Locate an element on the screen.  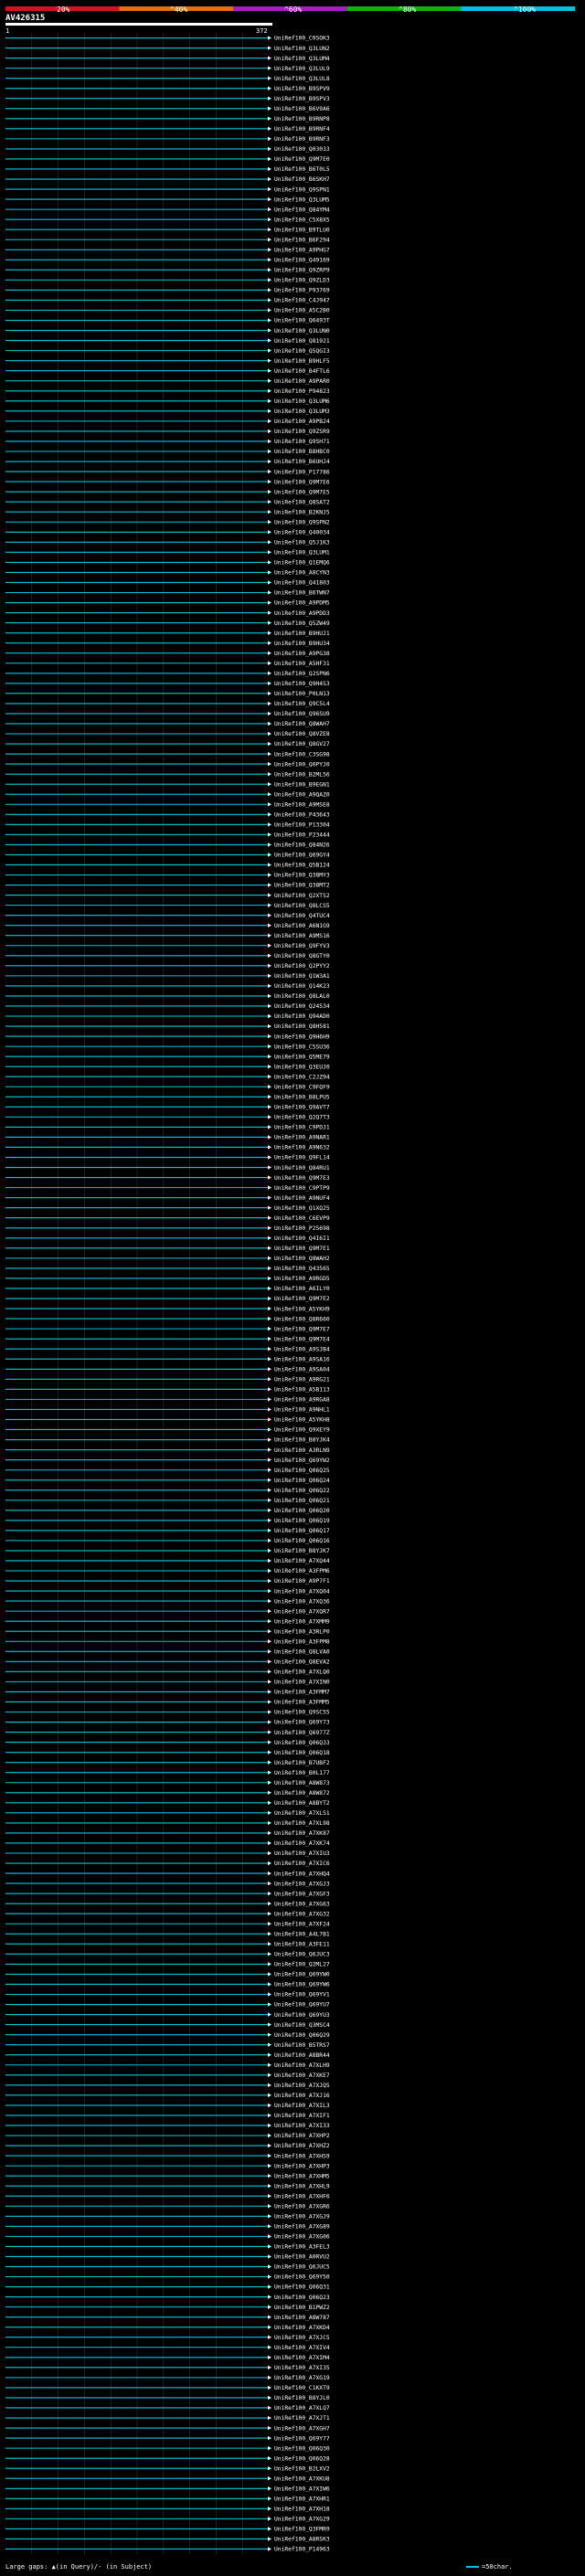
hit-label: UniRef100_Q5J1K3 is located at coordinates (302, 543).